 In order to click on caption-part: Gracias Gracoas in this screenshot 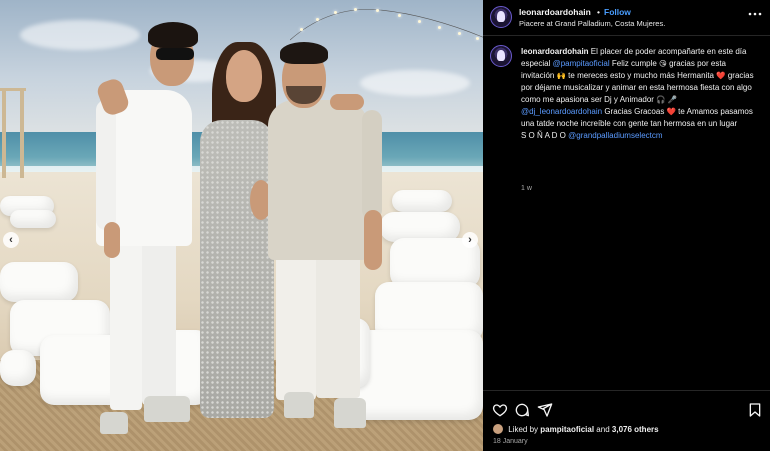, I will do `click(634, 111)`.